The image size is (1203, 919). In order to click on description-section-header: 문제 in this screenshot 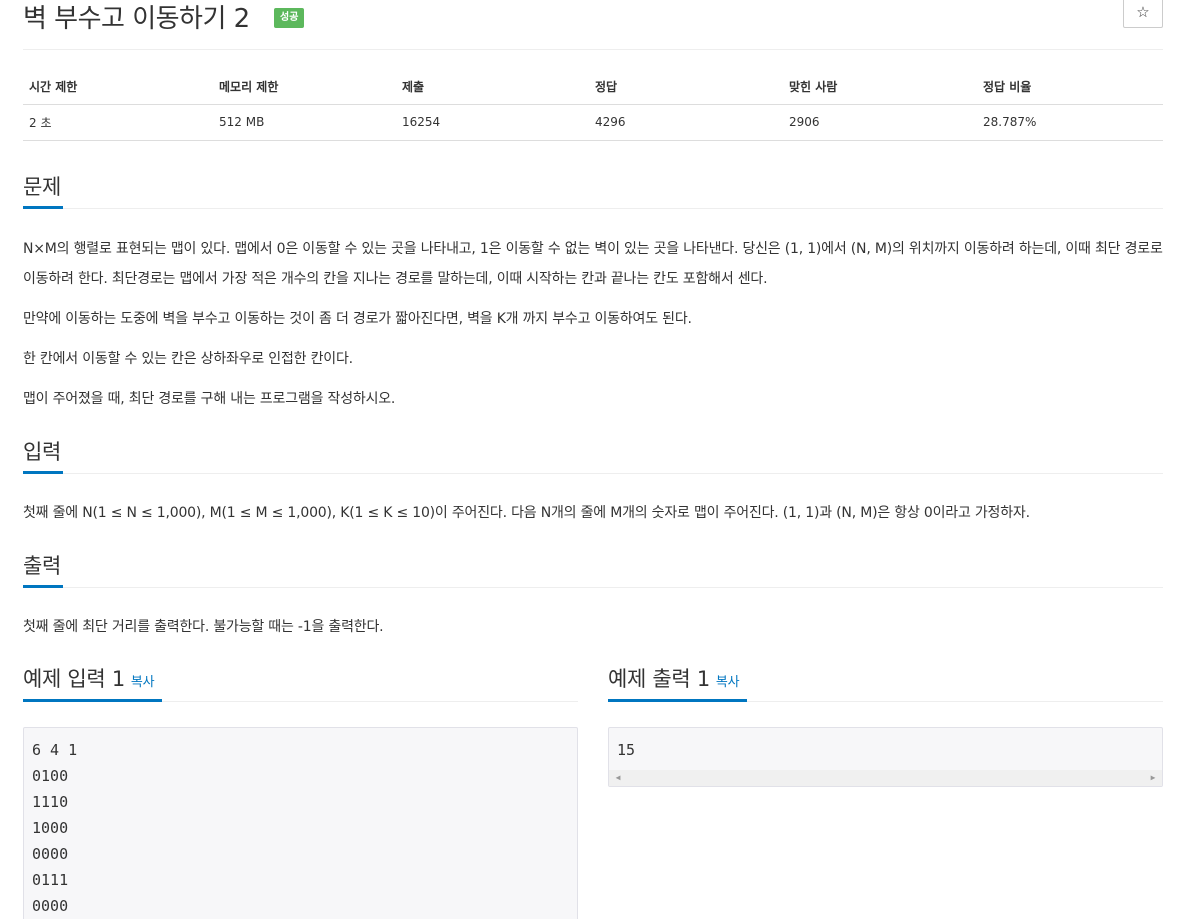, I will do `click(593, 190)`.